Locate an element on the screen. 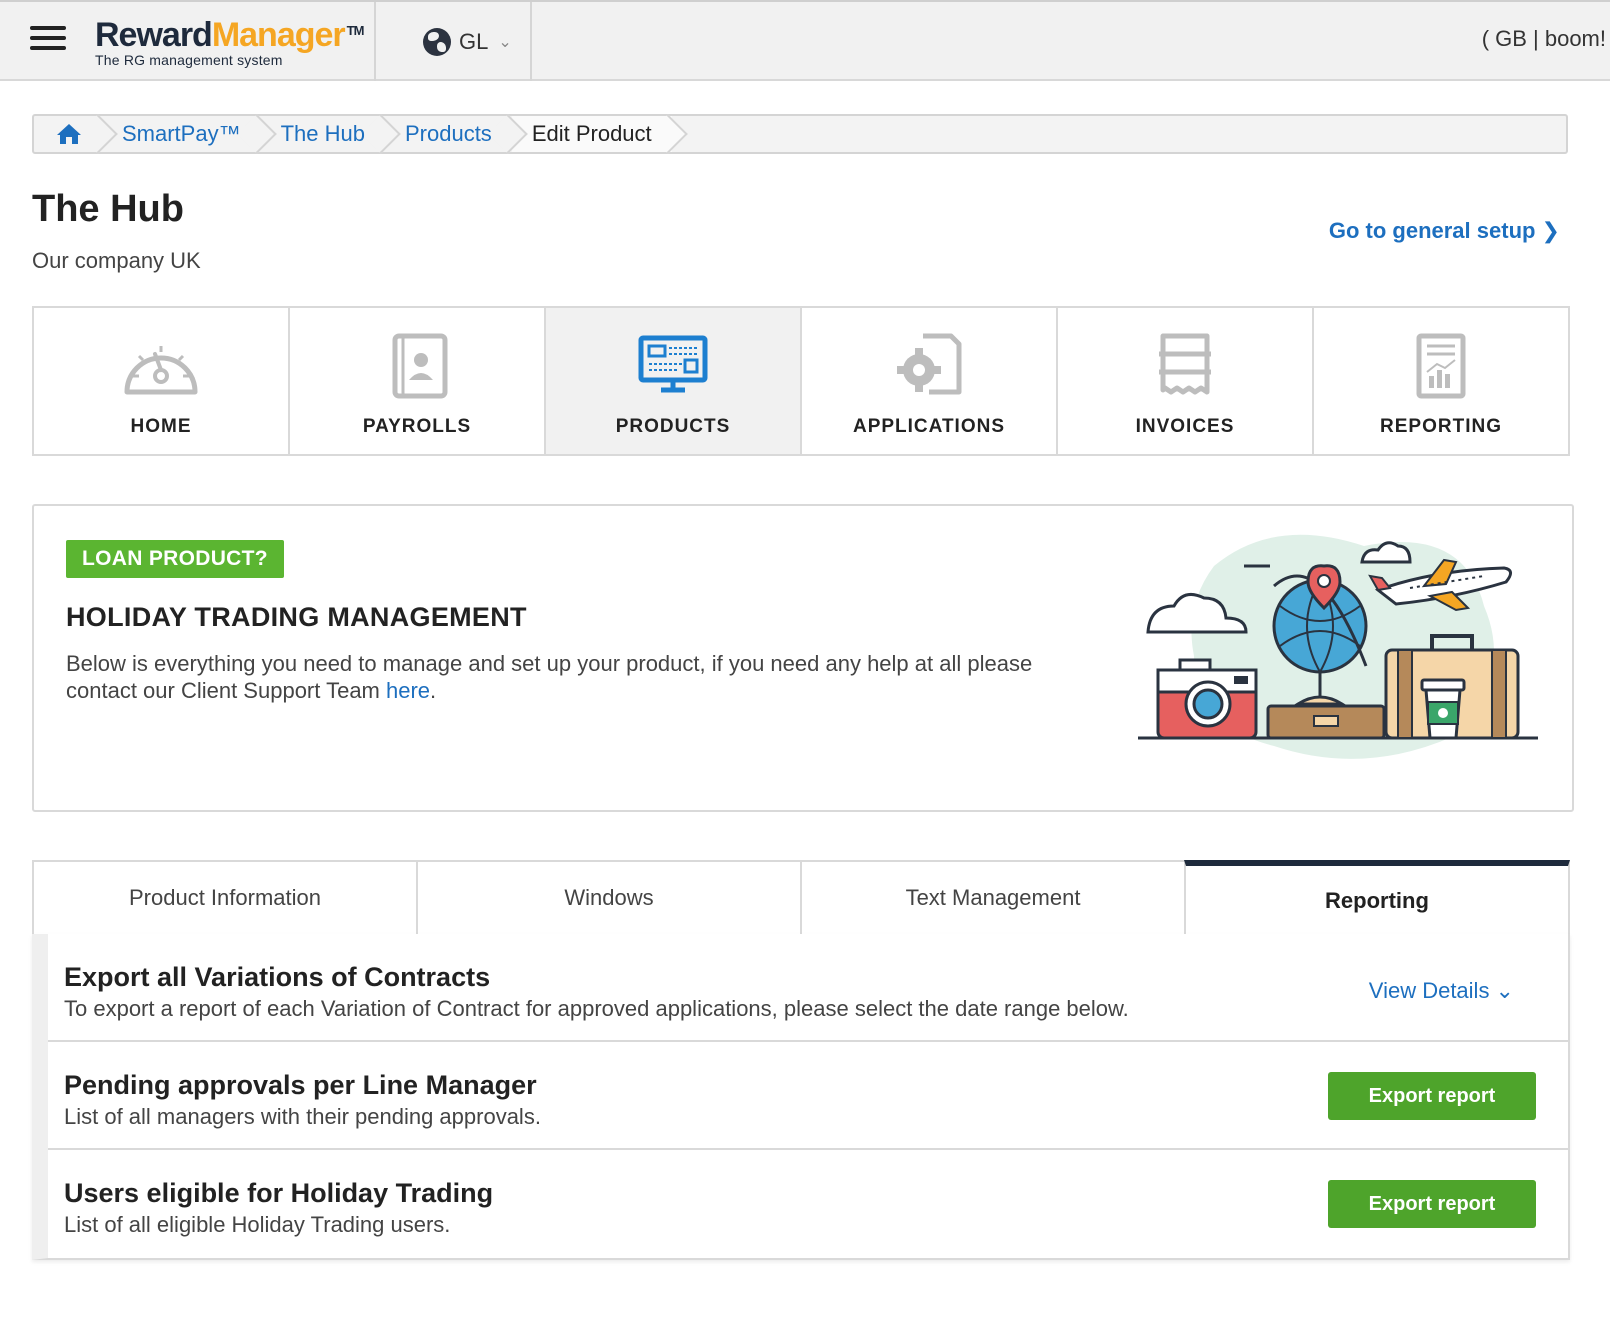 The image size is (1610, 1326). tab-text-management: Text Management is located at coordinates (992, 898).